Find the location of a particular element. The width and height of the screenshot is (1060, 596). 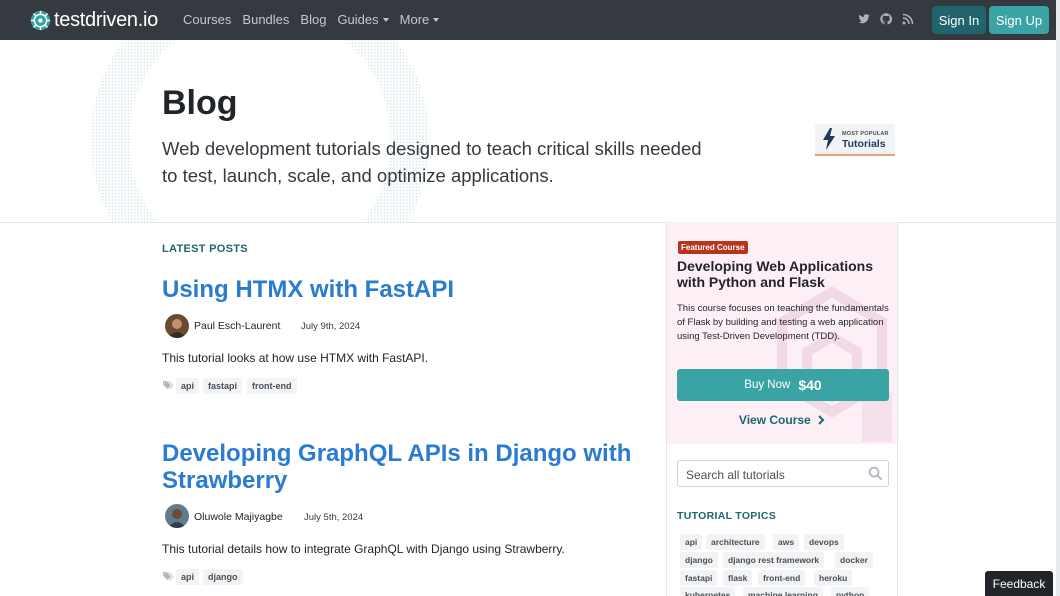

topic-chip-kubernetes: kubernetes is located at coordinates (708, 591).